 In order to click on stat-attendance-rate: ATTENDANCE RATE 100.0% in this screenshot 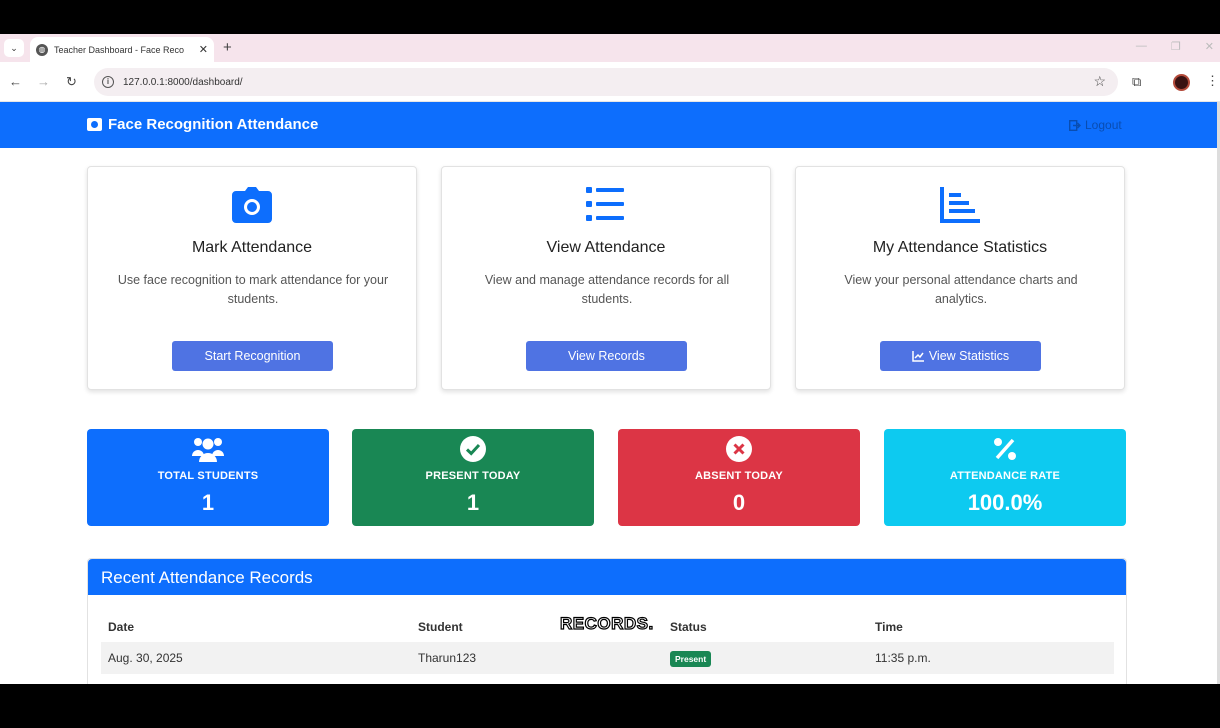, I will do `click(1005, 477)`.